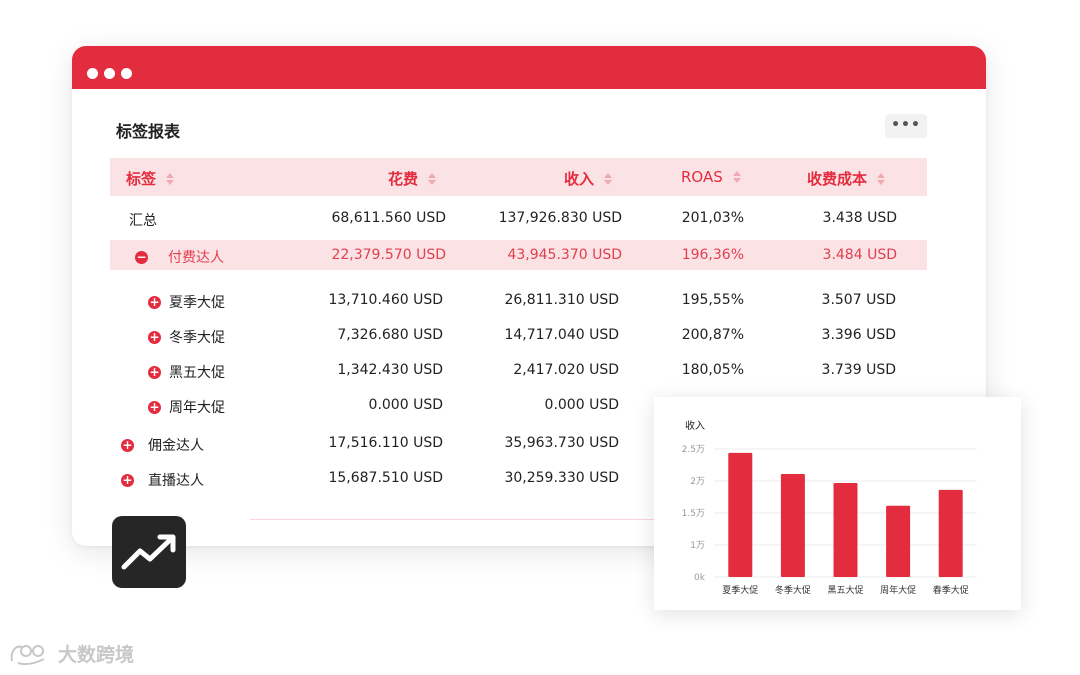 This screenshot has width=1080, height=675. What do you see at coordinates (712, 218) in the screenshot?
I see `roas-cell: 201,03%` at bounding box center [712, 218].